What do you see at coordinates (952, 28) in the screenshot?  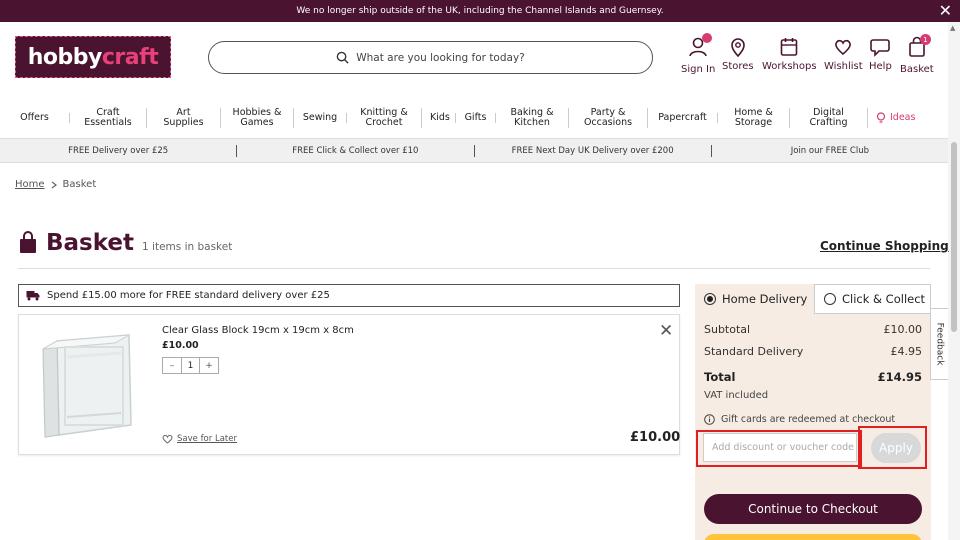 I see `scroll-up-arrow-icon: ▲` at bounding box center [952, 28].